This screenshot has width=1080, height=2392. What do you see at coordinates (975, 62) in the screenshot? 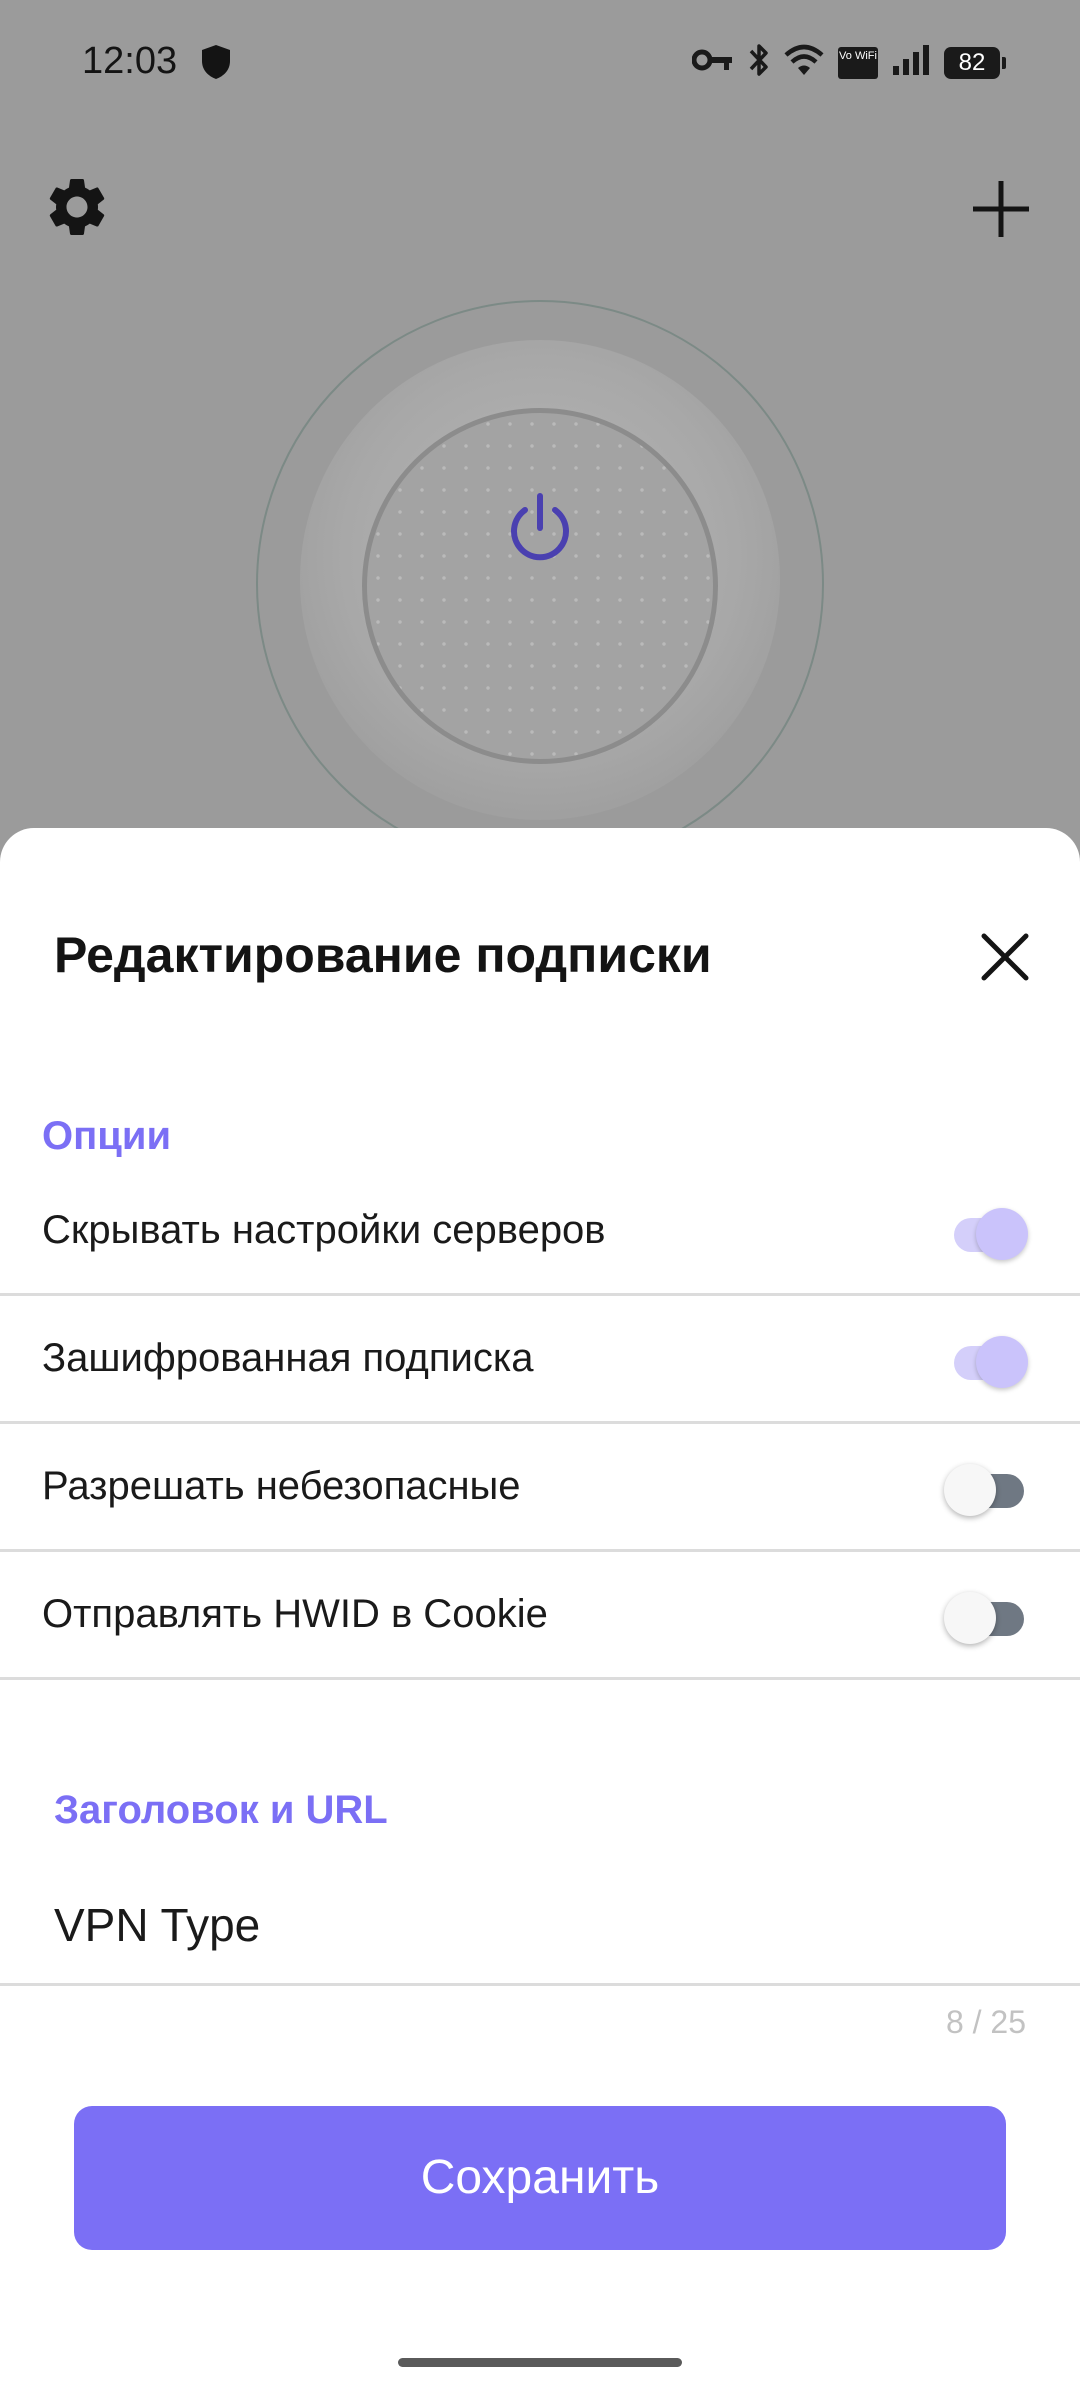
I see `battery-indicator: 82` at bounding box center [975, 62].